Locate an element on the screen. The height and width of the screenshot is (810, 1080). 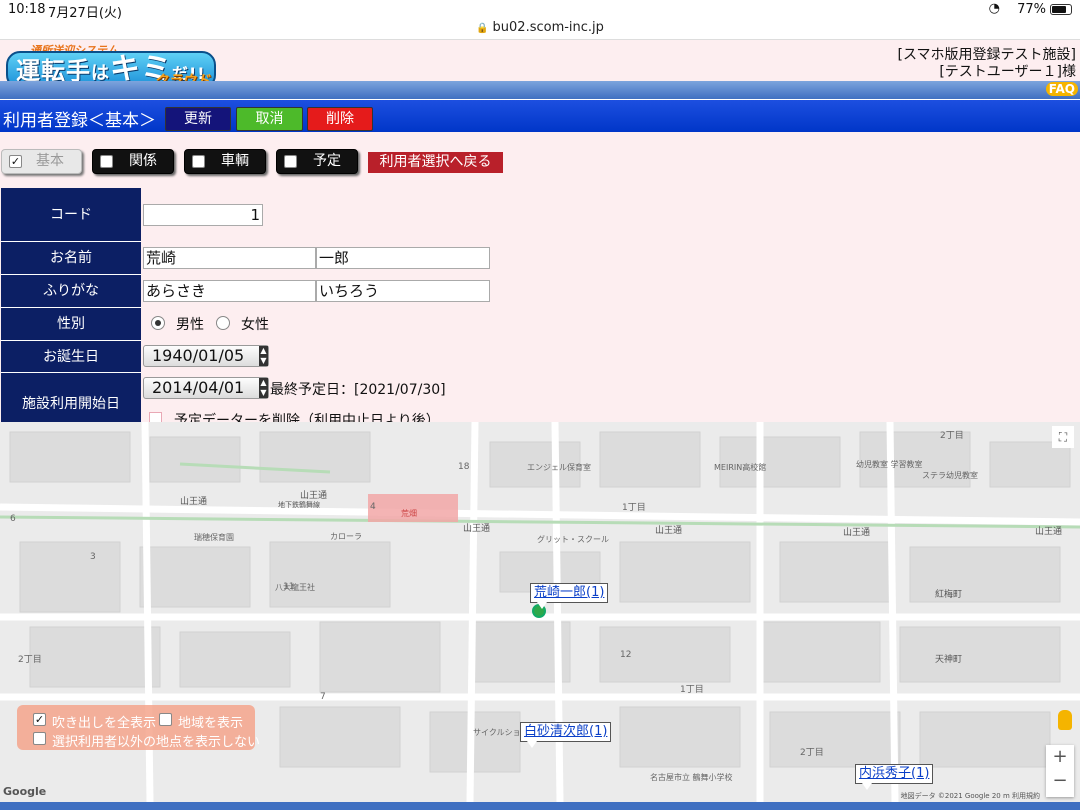
birthday-value: 1940/01/05 is located at coordinates (198, 355).